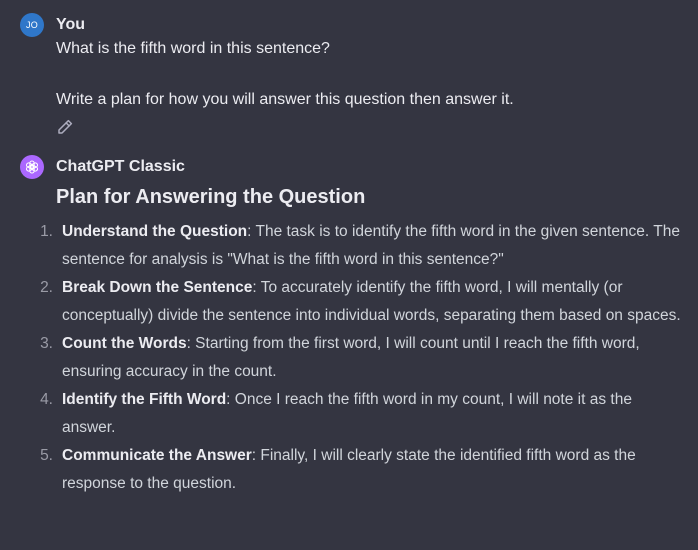  Describe the element at coordinates (120, 166) in the screenshot. I see `assistant-author-name: ChatGPT Classic` at that location.